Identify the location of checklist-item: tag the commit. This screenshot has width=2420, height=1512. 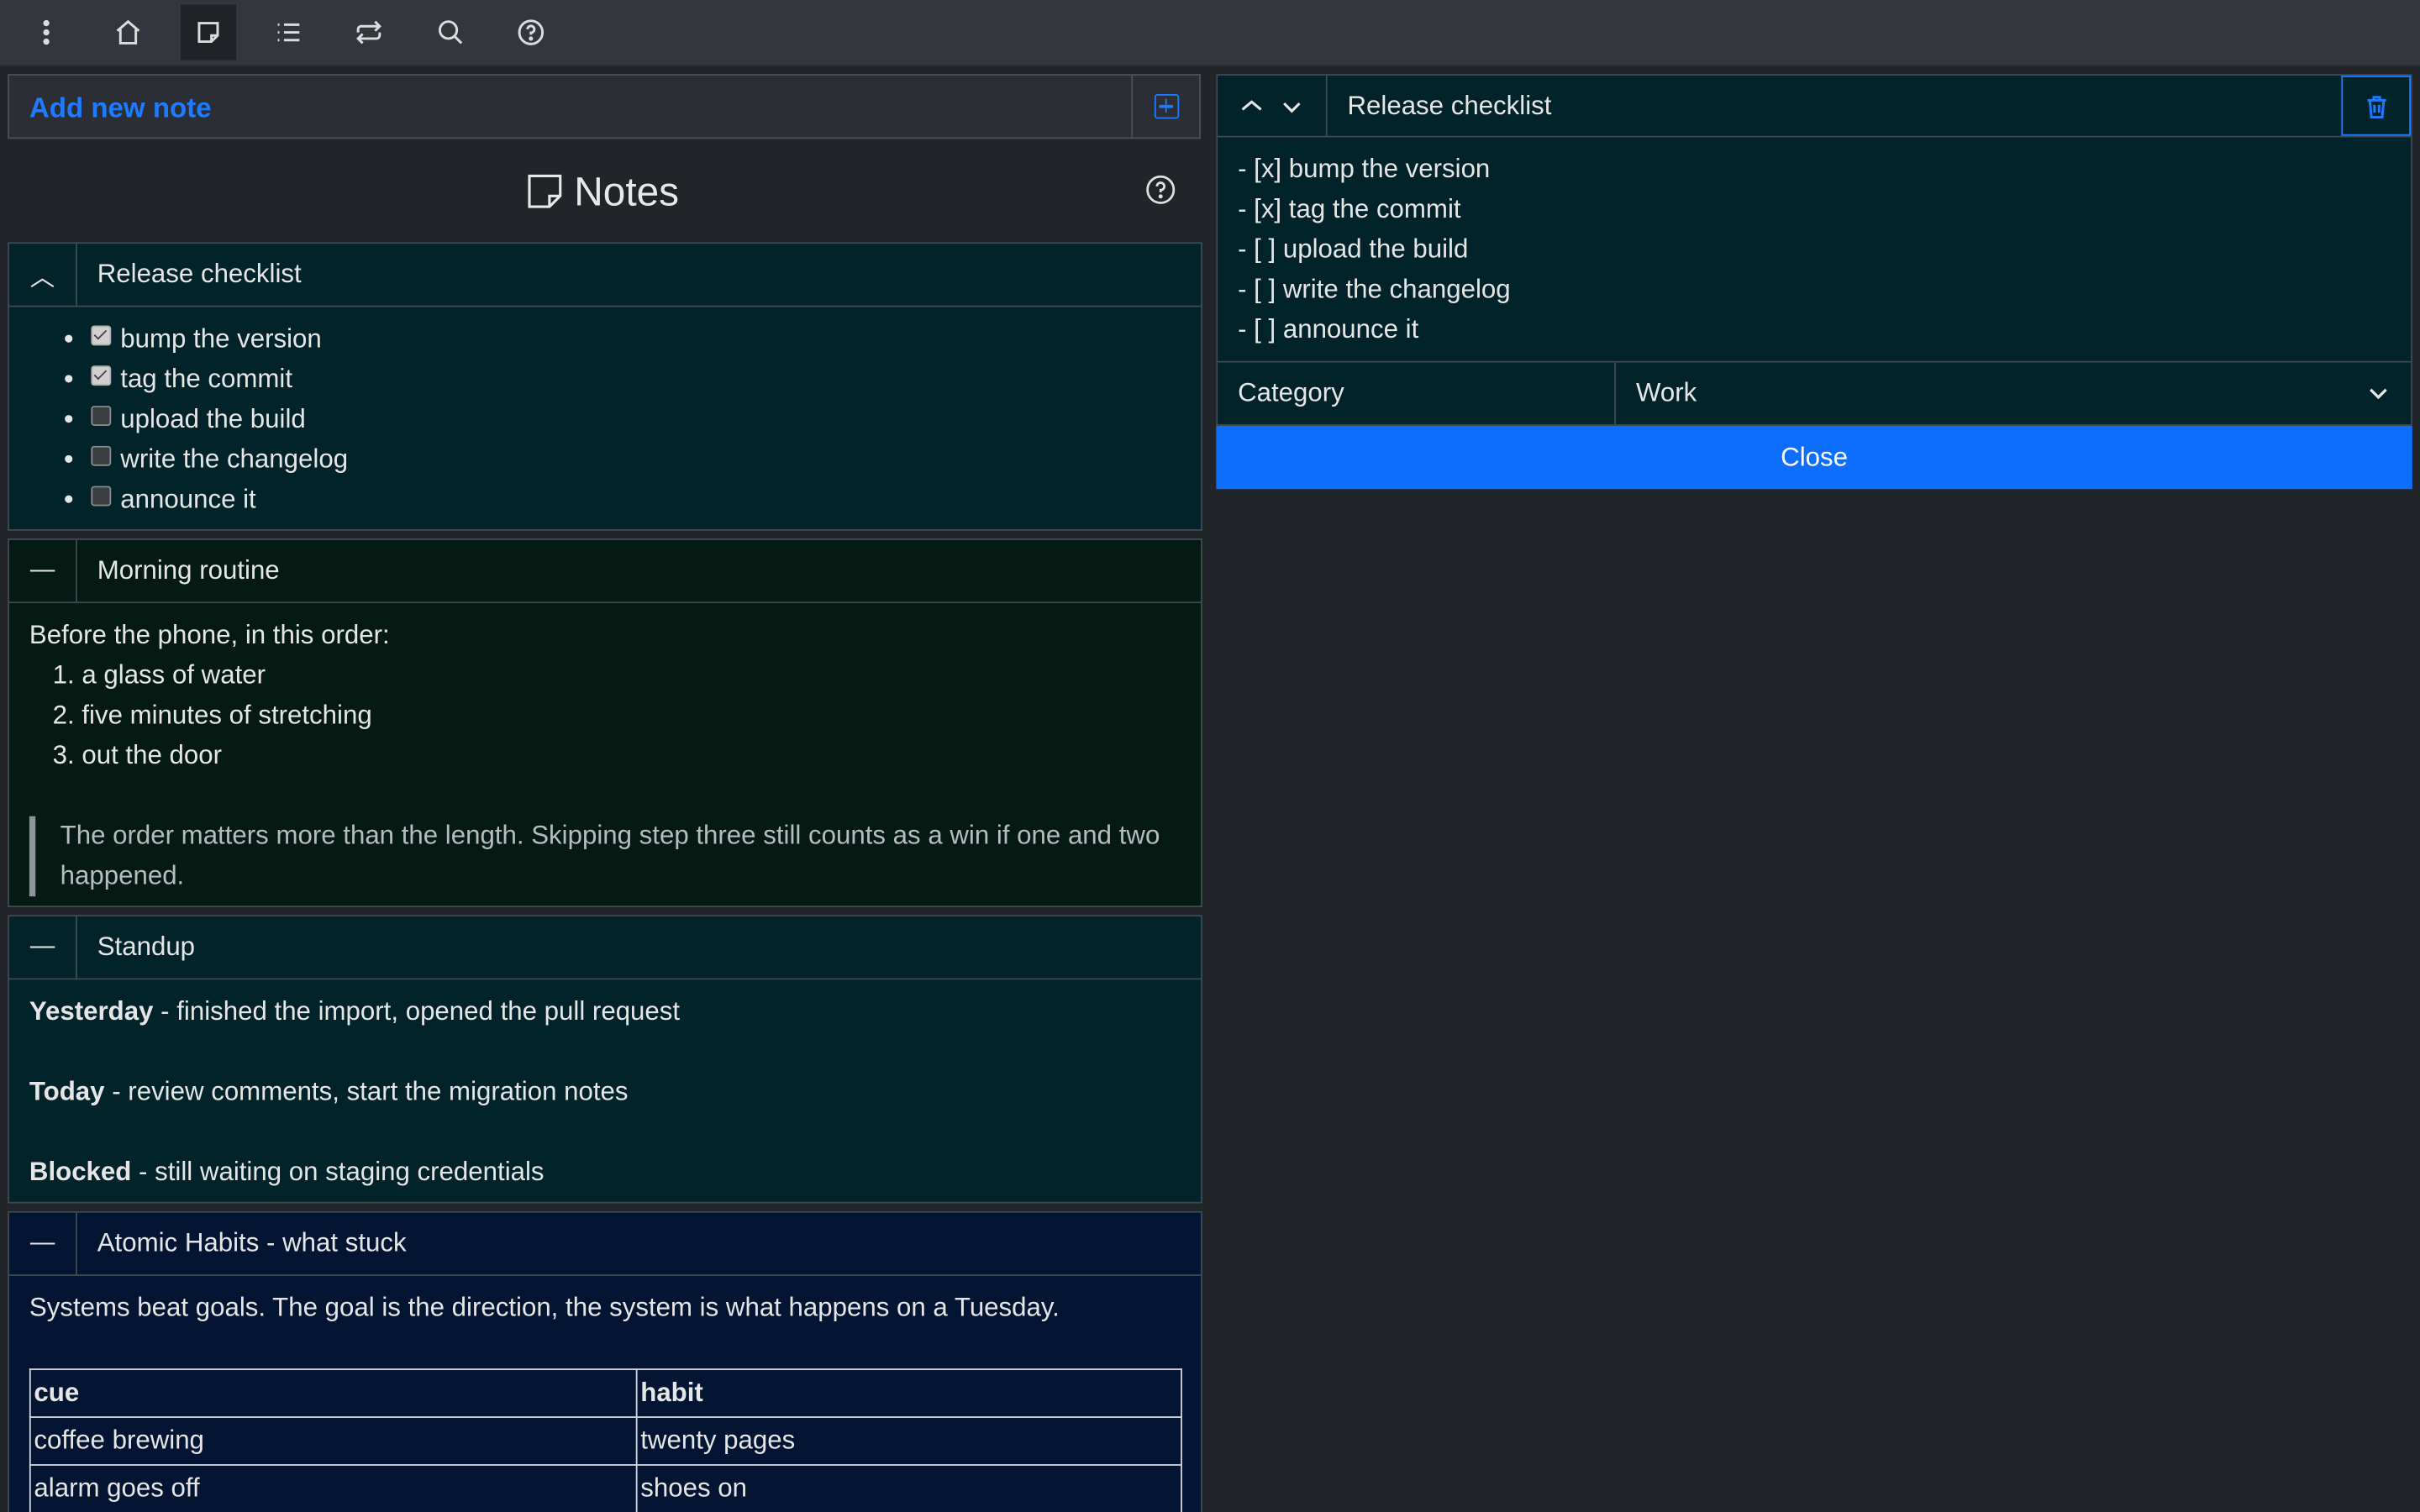
(636, 380).